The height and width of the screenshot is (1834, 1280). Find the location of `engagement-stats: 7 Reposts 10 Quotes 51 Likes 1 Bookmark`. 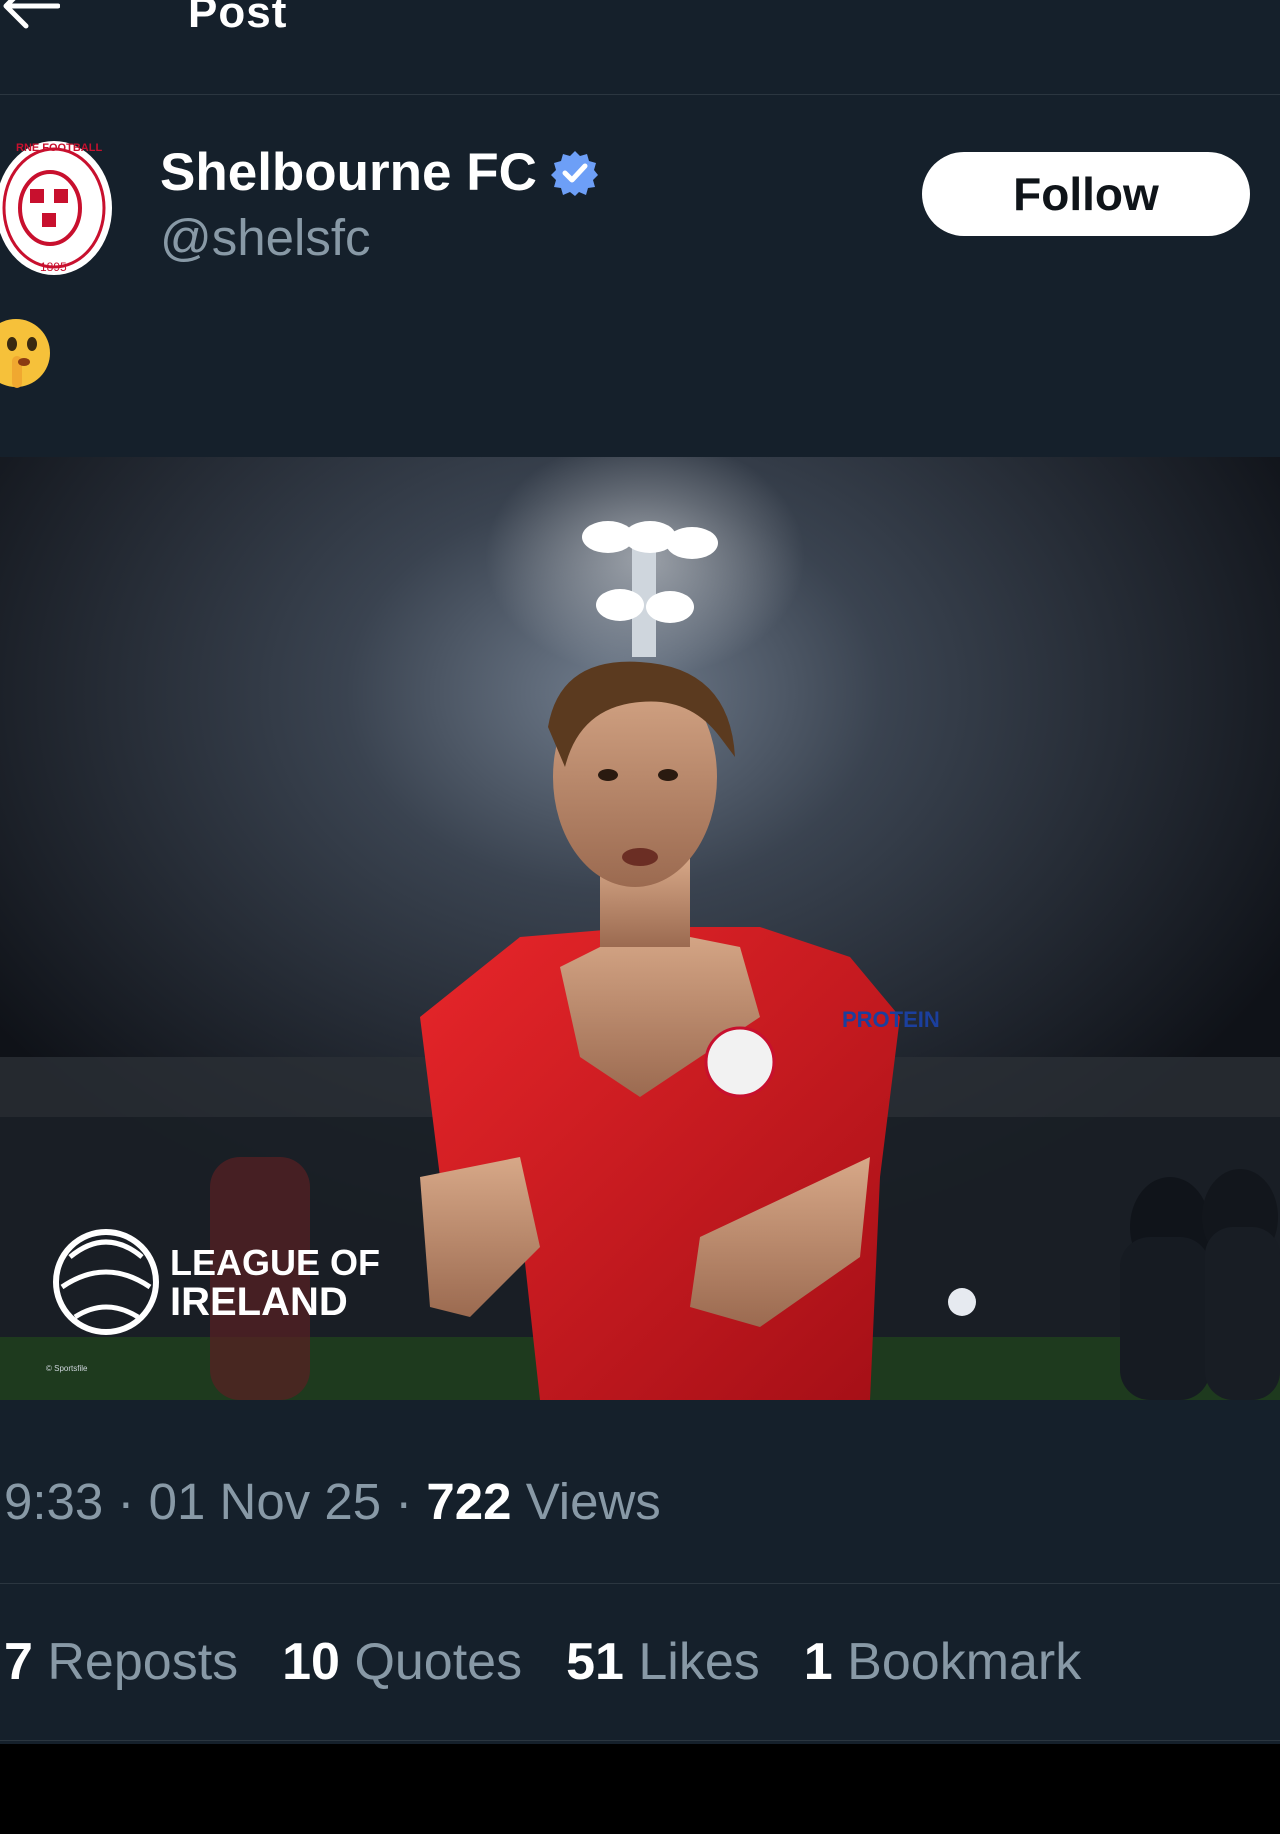

engagement-stats: 7 Reposts 10 Quotes 51 Likes 1 Bookmark is located at coordinates (542, 1662).